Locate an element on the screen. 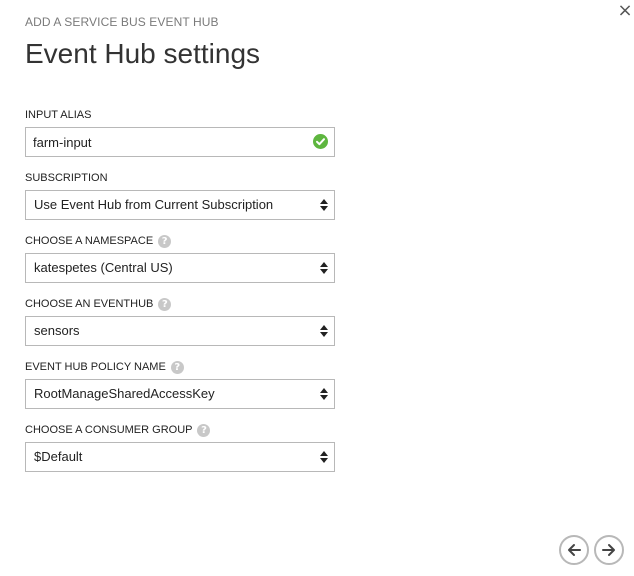 This screenshot has height=576, width=634. subscription-label-text: SUBSCRIPTION is located at coordinates (66, 178).